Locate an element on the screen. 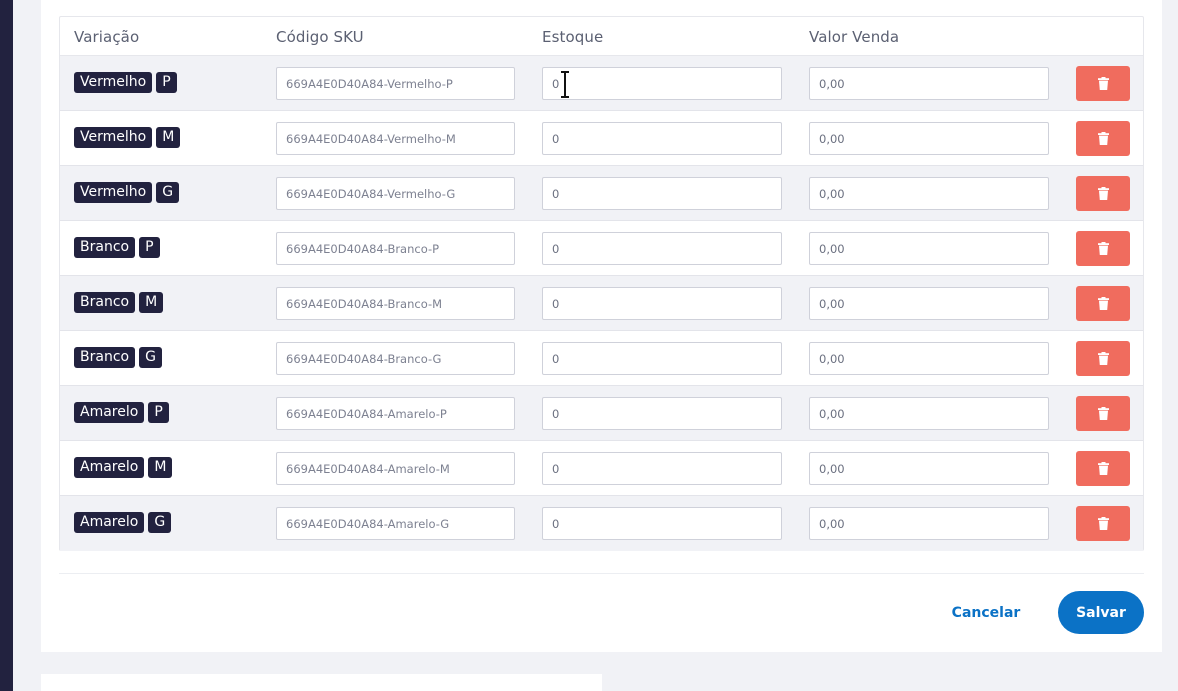 The height and width of the screenshot is (691, 1178). table-row: Amarelo P is located at coordinates (601, 413).